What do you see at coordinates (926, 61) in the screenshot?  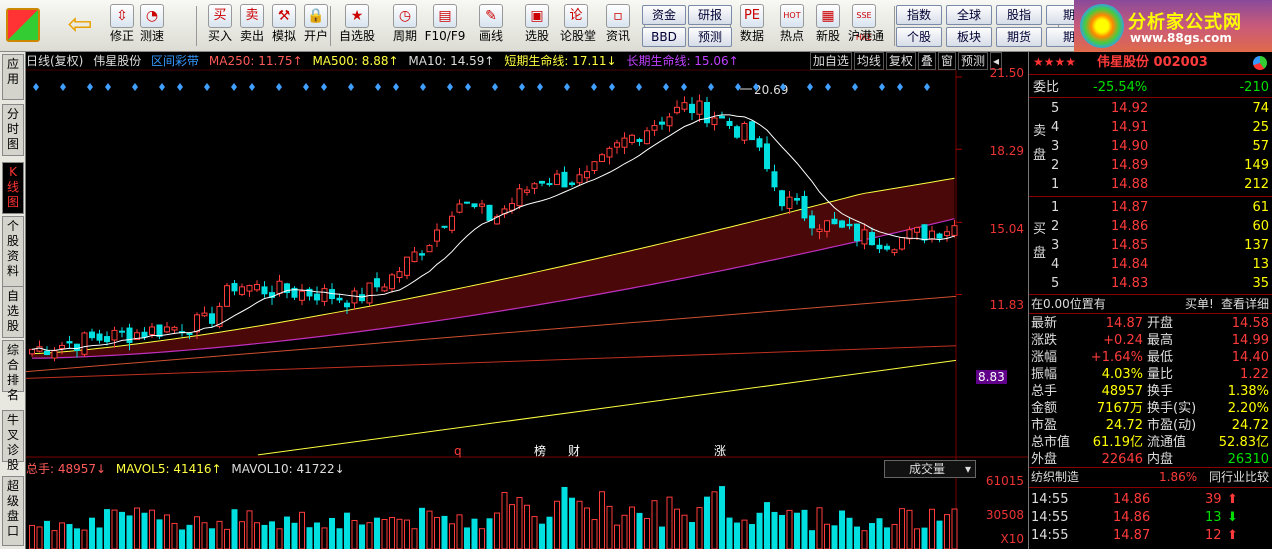 I see `chart-tool-button-3: 叠` at bounding box center [926, 61].